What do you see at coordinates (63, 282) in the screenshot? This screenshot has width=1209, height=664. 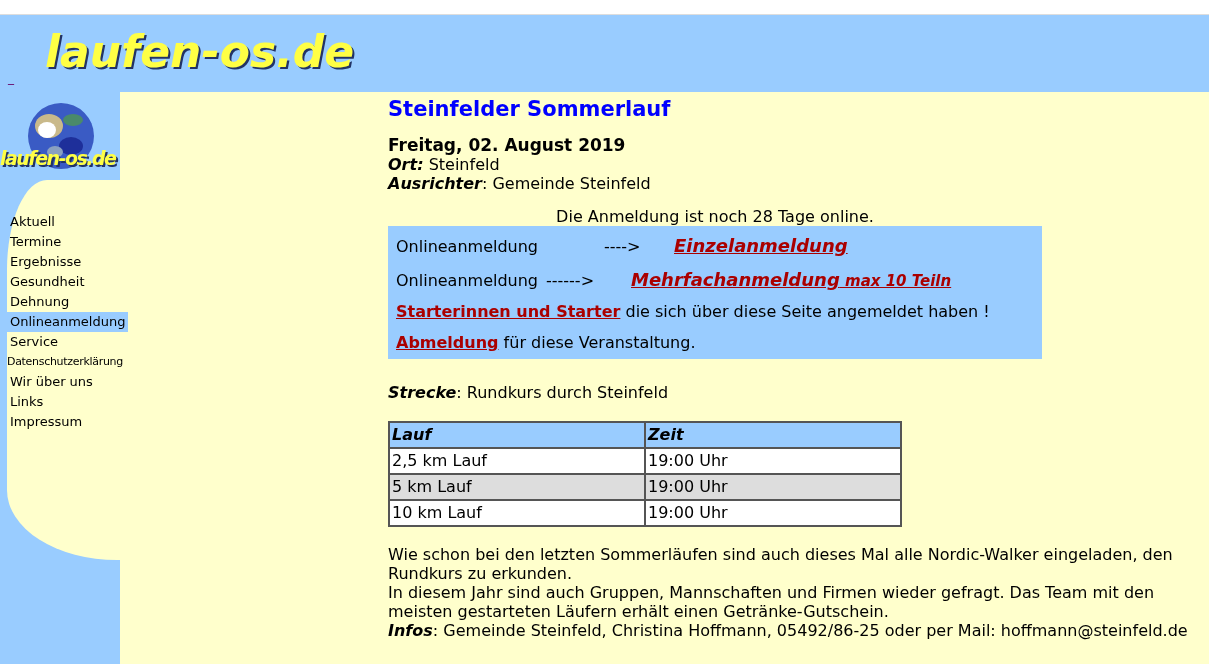 I see `nav-link: Gesundheit` at bounding box center [63, 282].